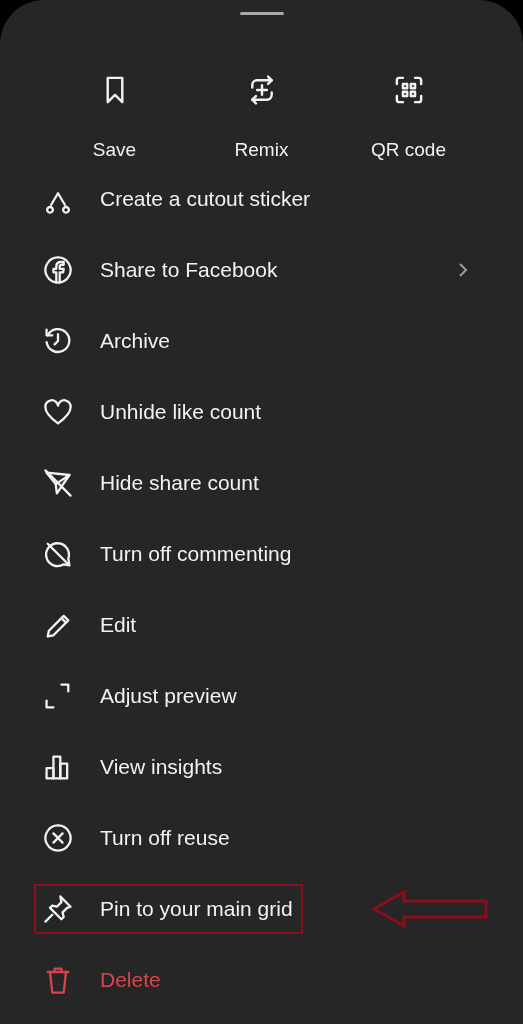 The image size is (523, 1024). I want to click on action-button: Save, so click(114, 117).